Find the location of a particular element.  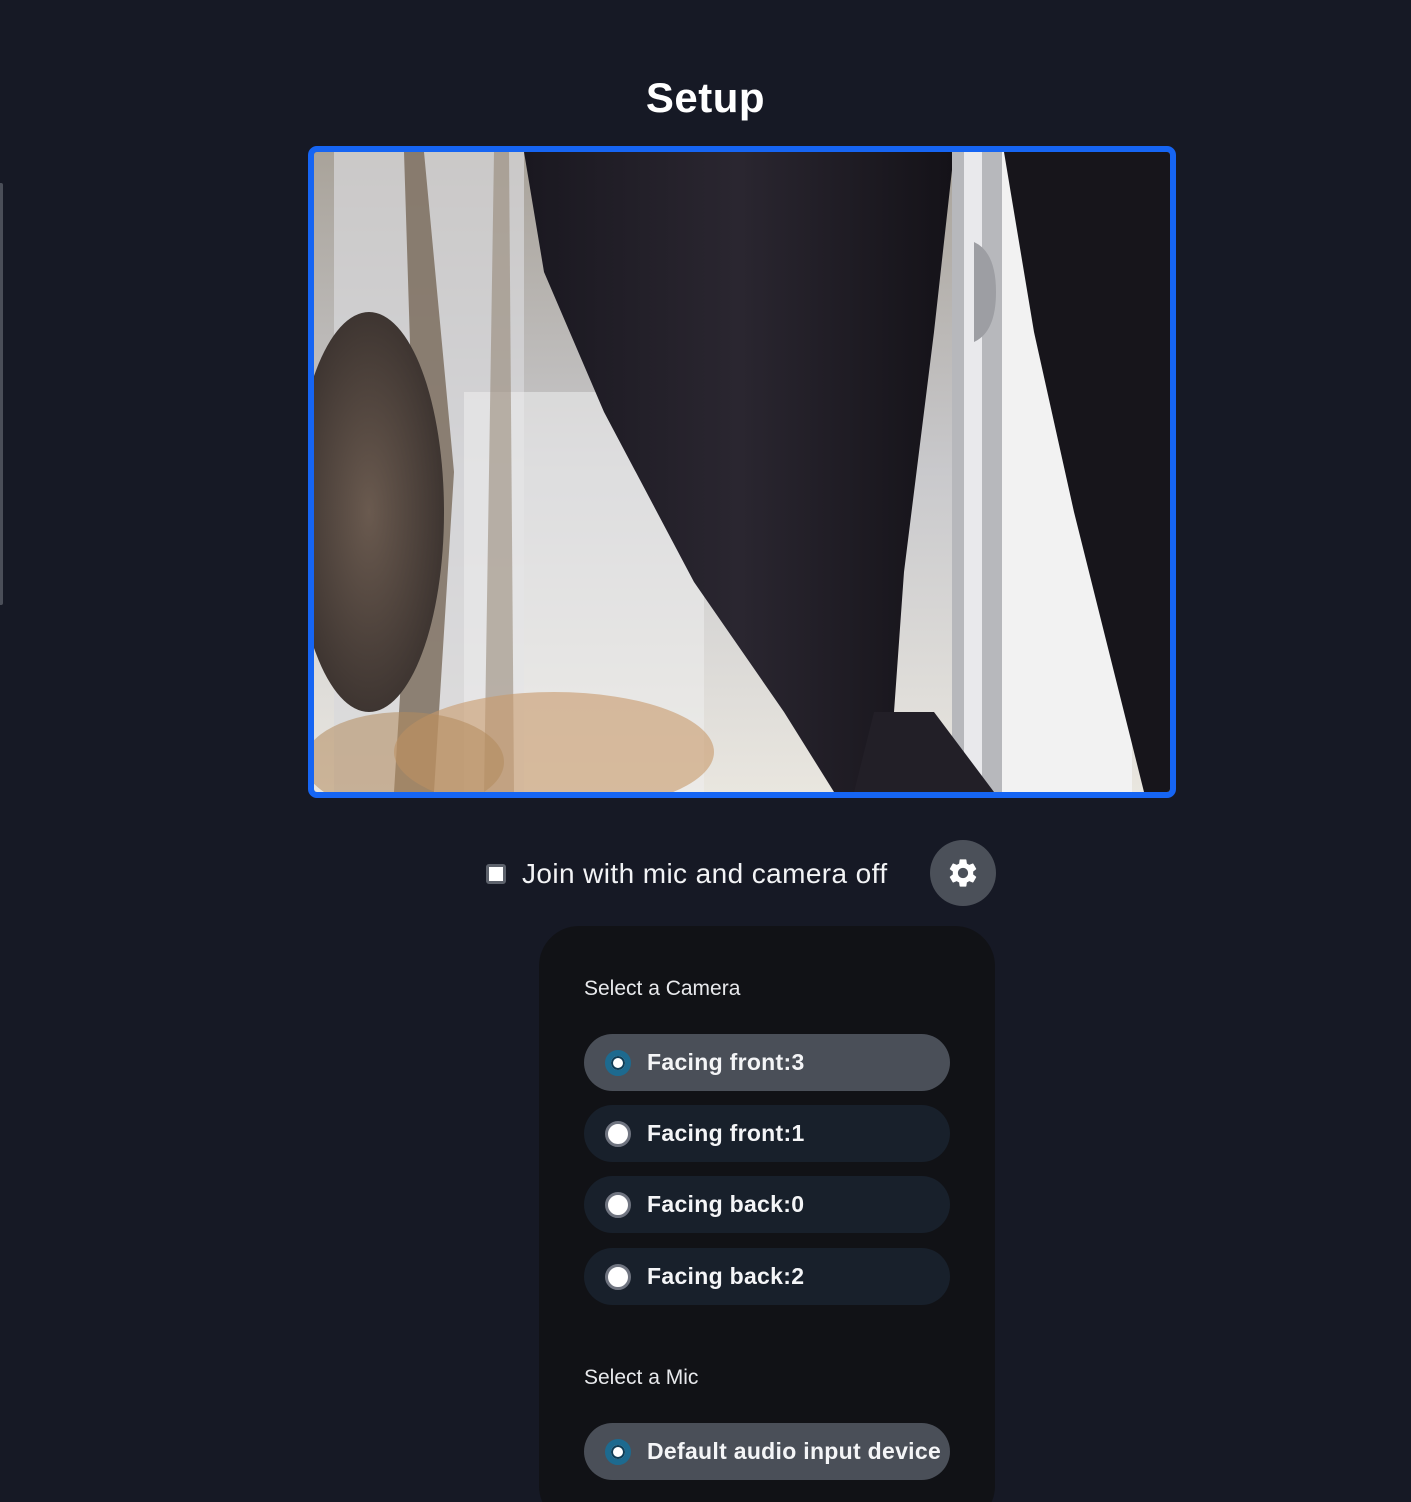

join-muted-option: Join with mic and camera off is located at coordinates (687, 874).